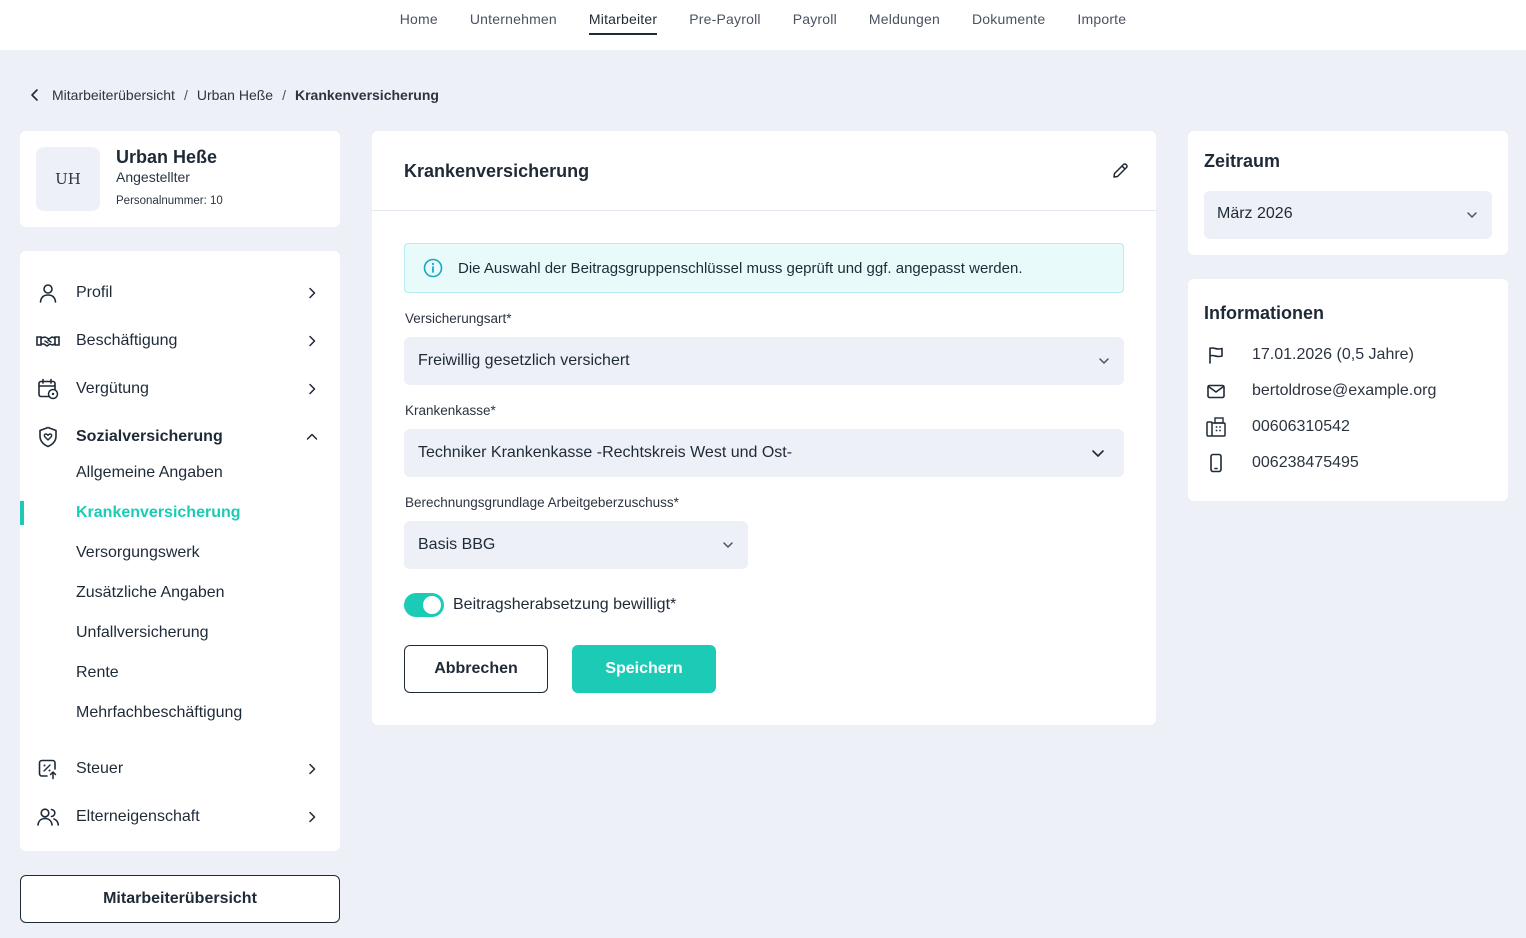 The image size is (1526, 938). What do you see at coordinates (97, 673) in the screenshot?
I see `sidebar-subitem-rente: Rente` at bounding box center [97, 673].